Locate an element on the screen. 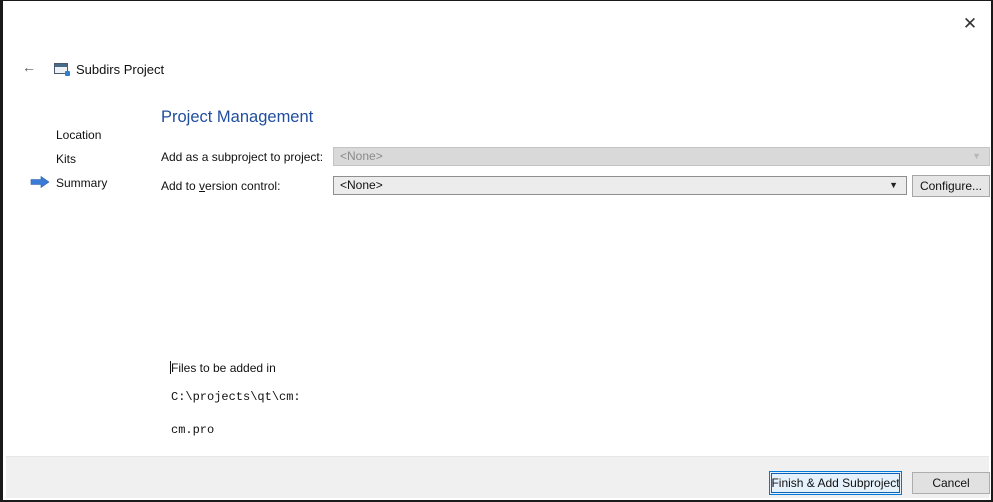  step-location: Location is located at coordinates (79, 135).